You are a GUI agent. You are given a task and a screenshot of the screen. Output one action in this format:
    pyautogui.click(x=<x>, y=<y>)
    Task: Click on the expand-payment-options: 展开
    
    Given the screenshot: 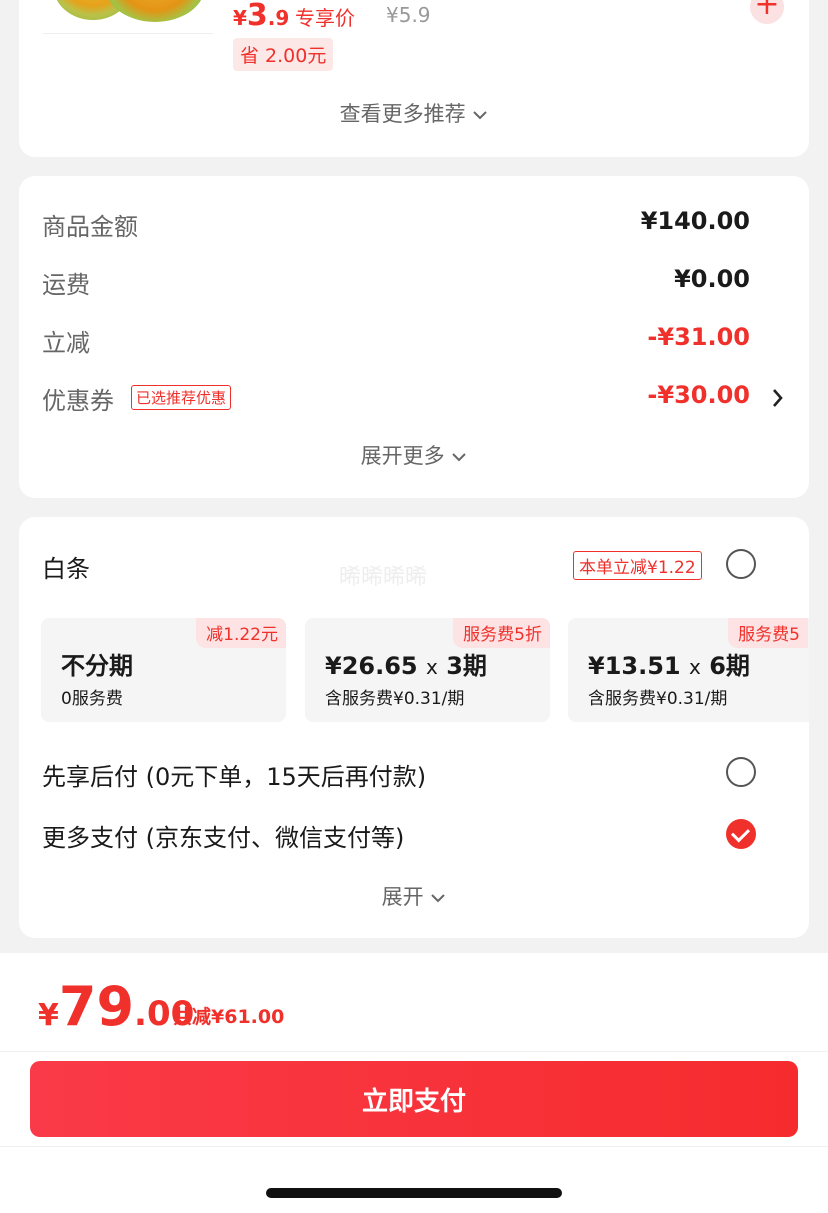 What is the action you would take?
    pyautogui.click(x=414, y=896)
    